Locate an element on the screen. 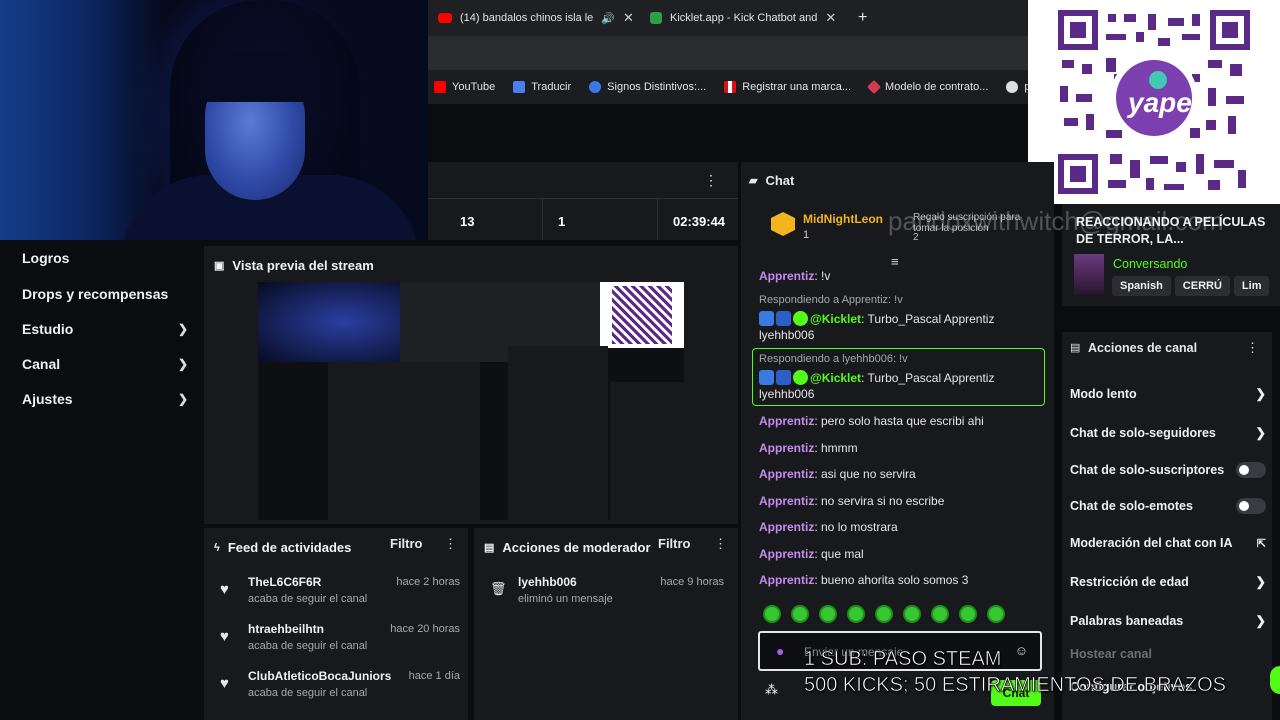  sidebar-item-estudio: Estudio ❯ is located at coordinates (105, 329).